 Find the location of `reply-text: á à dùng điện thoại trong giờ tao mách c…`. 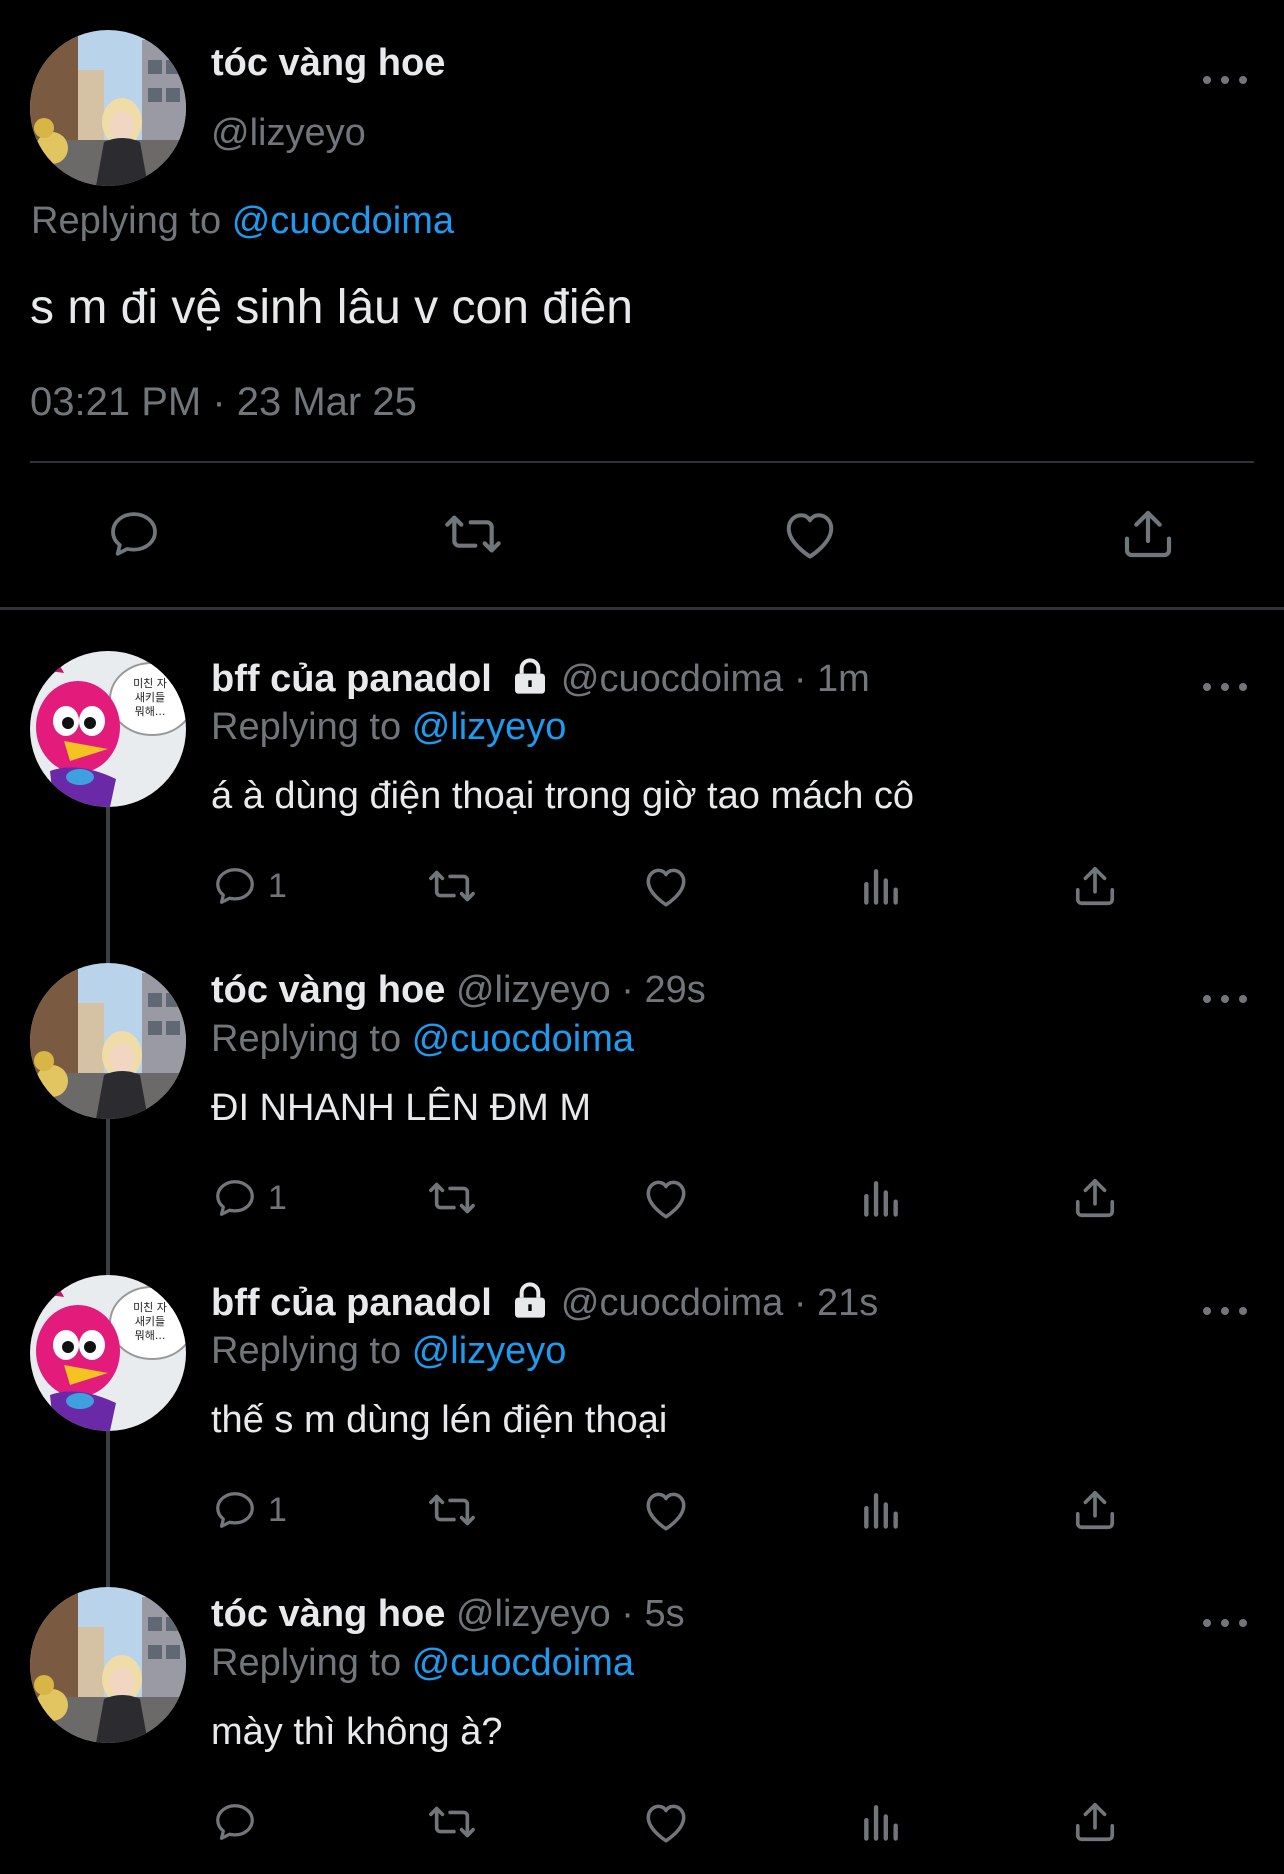

reply-text: á à dùng điện thoại trong giờ tao mách c… is located at coordinates (563, 796).